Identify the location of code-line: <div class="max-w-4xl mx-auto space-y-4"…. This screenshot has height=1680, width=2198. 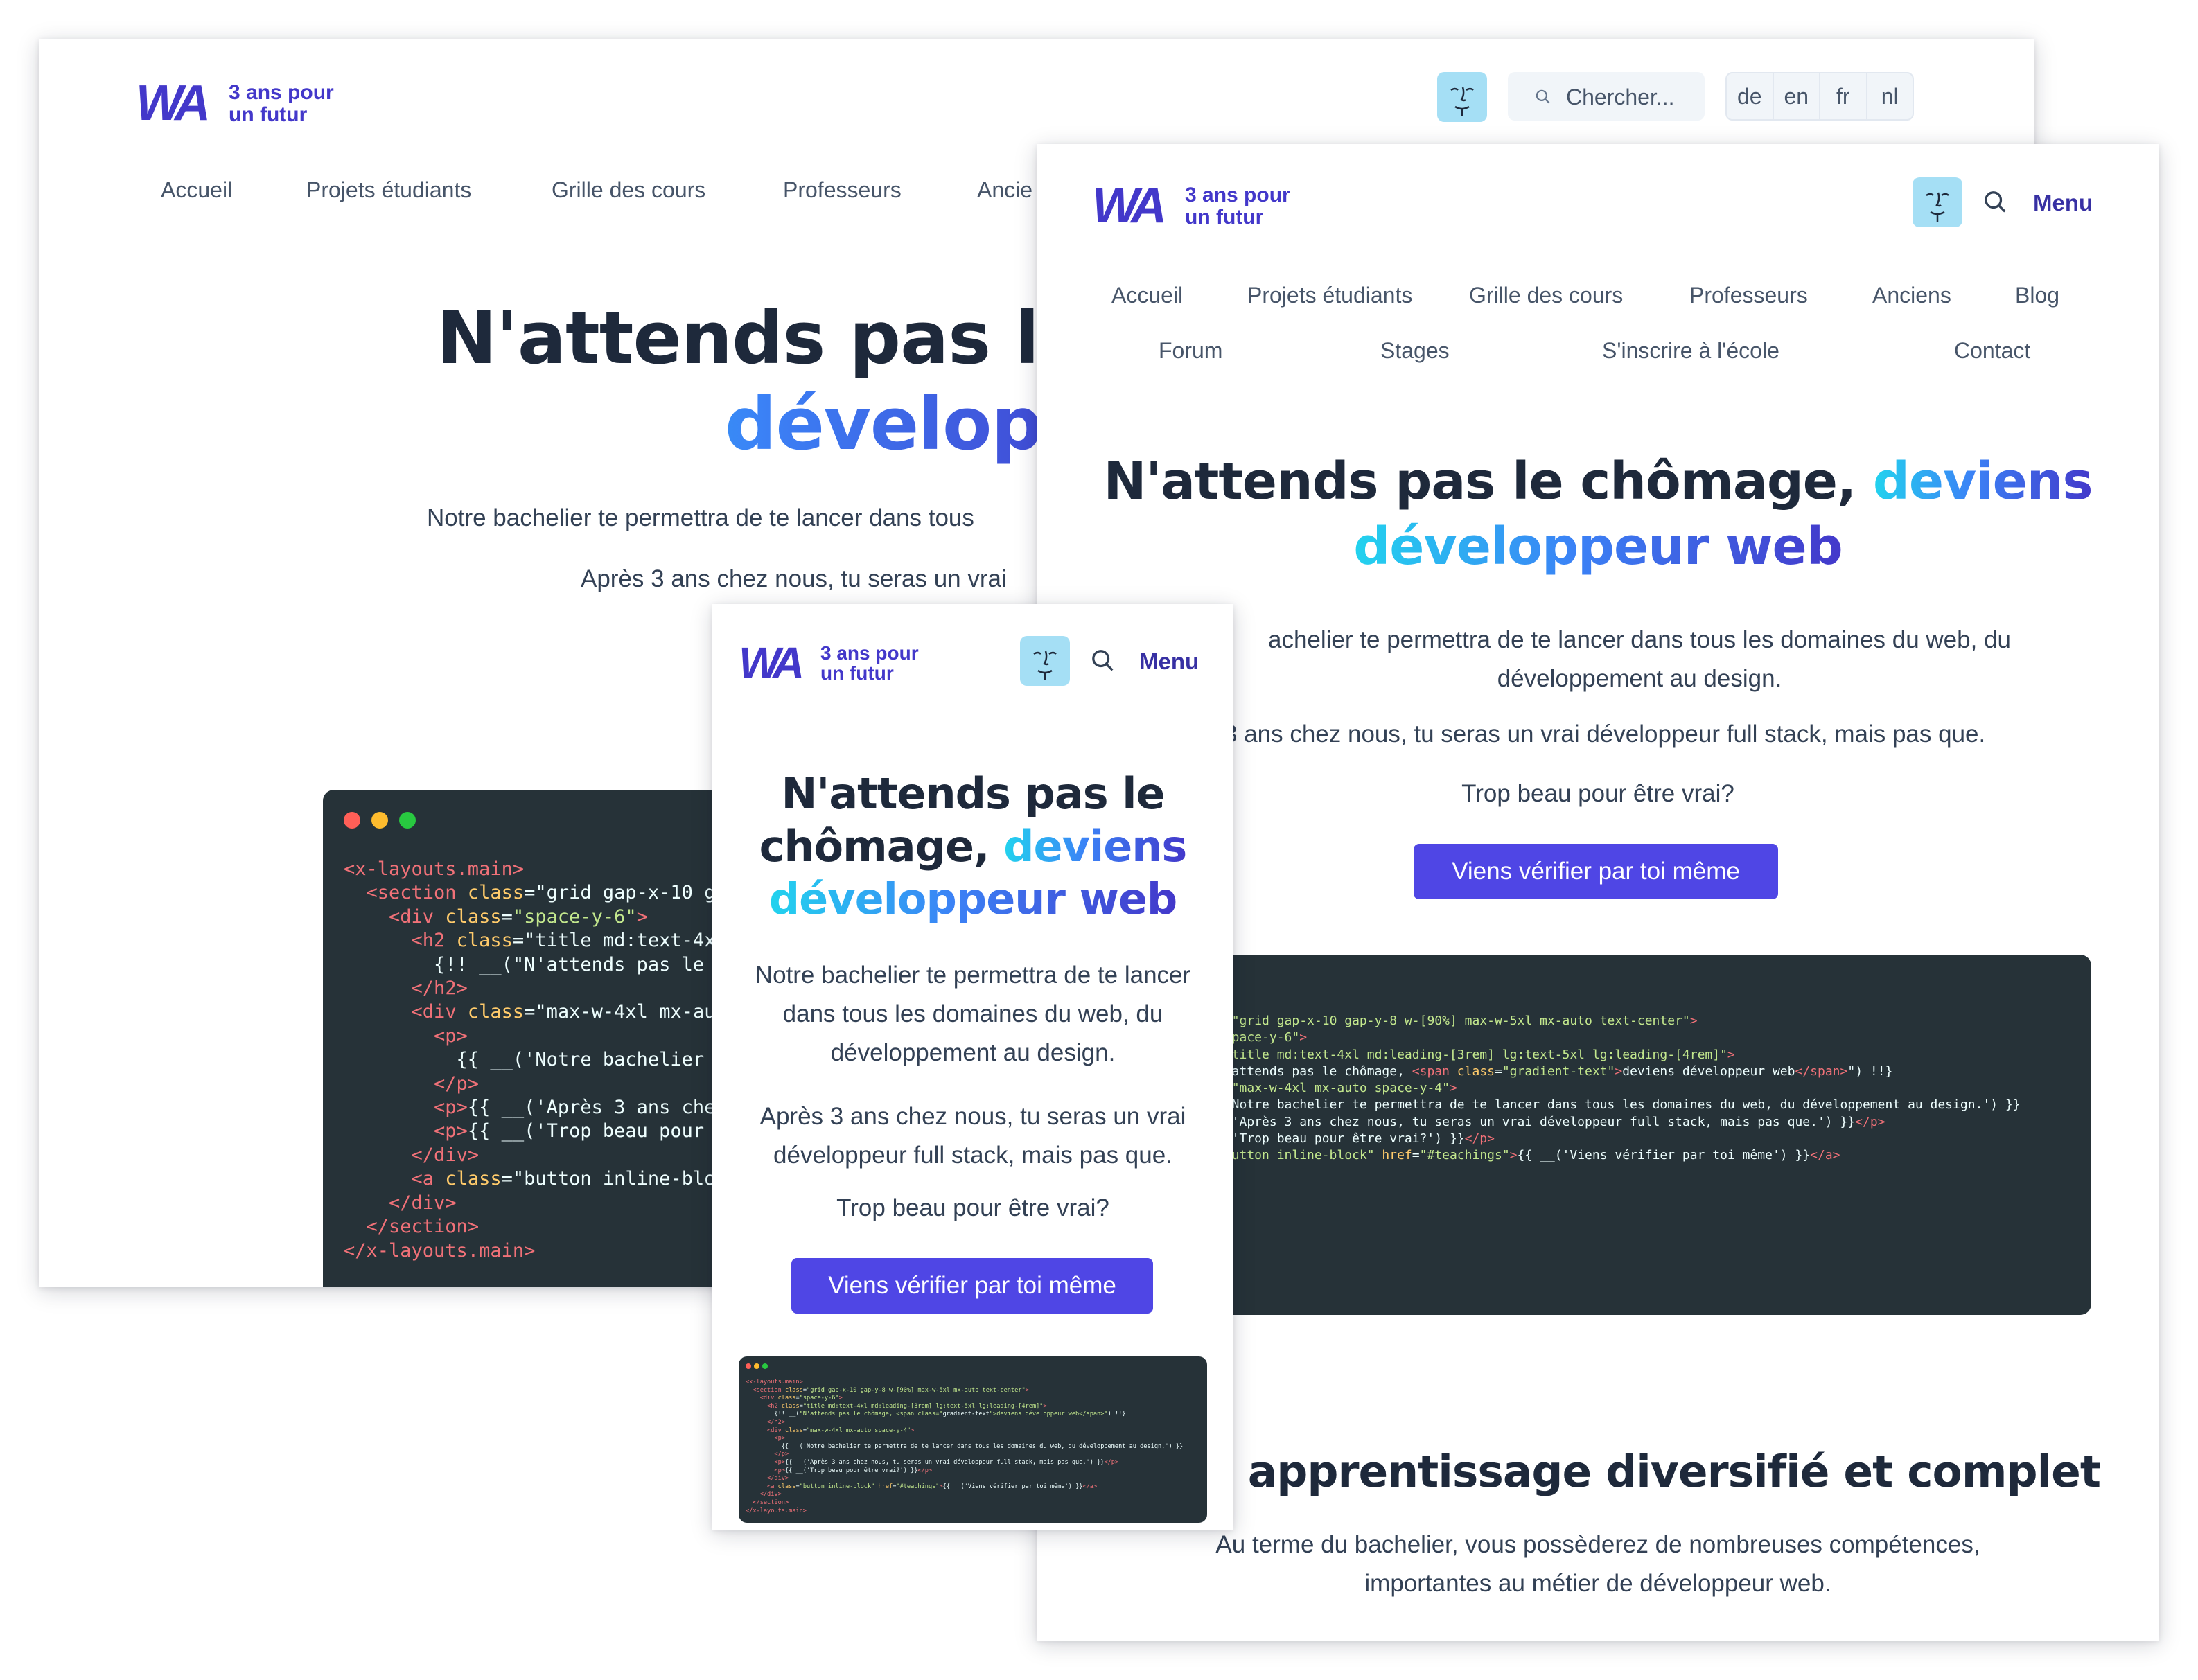
(841, 1430).